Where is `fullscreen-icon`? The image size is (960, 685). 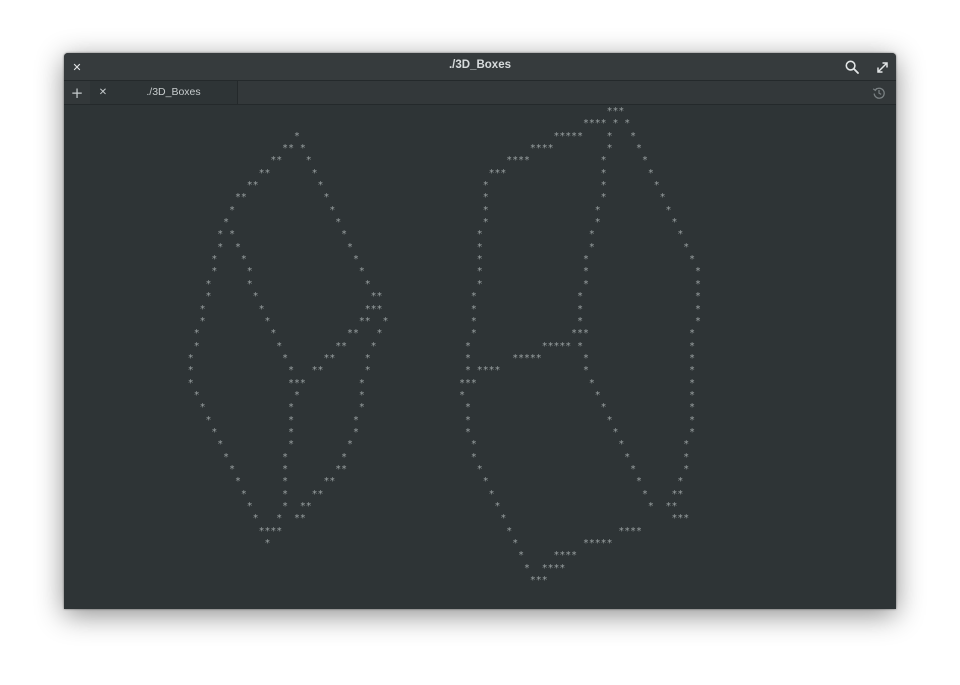 fullscreen-icon is located at coordinates (882, 67).